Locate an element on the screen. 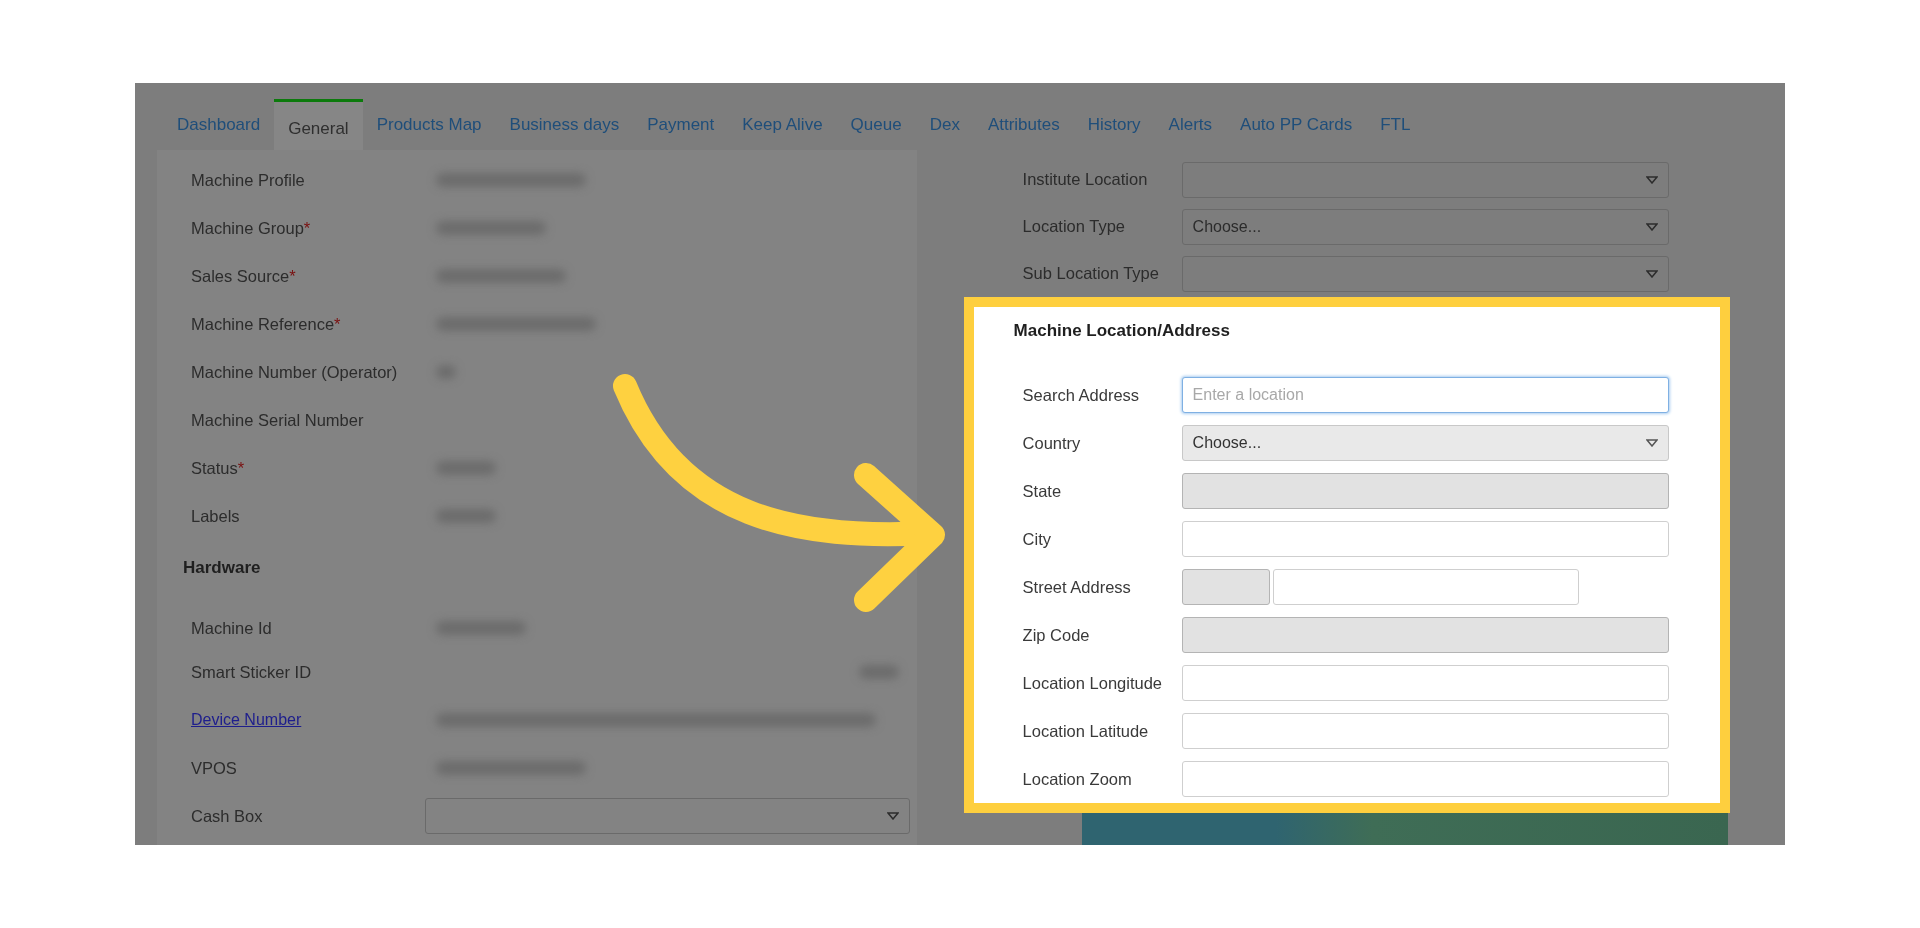  field-label: City is located at coordinates (1037, 539).